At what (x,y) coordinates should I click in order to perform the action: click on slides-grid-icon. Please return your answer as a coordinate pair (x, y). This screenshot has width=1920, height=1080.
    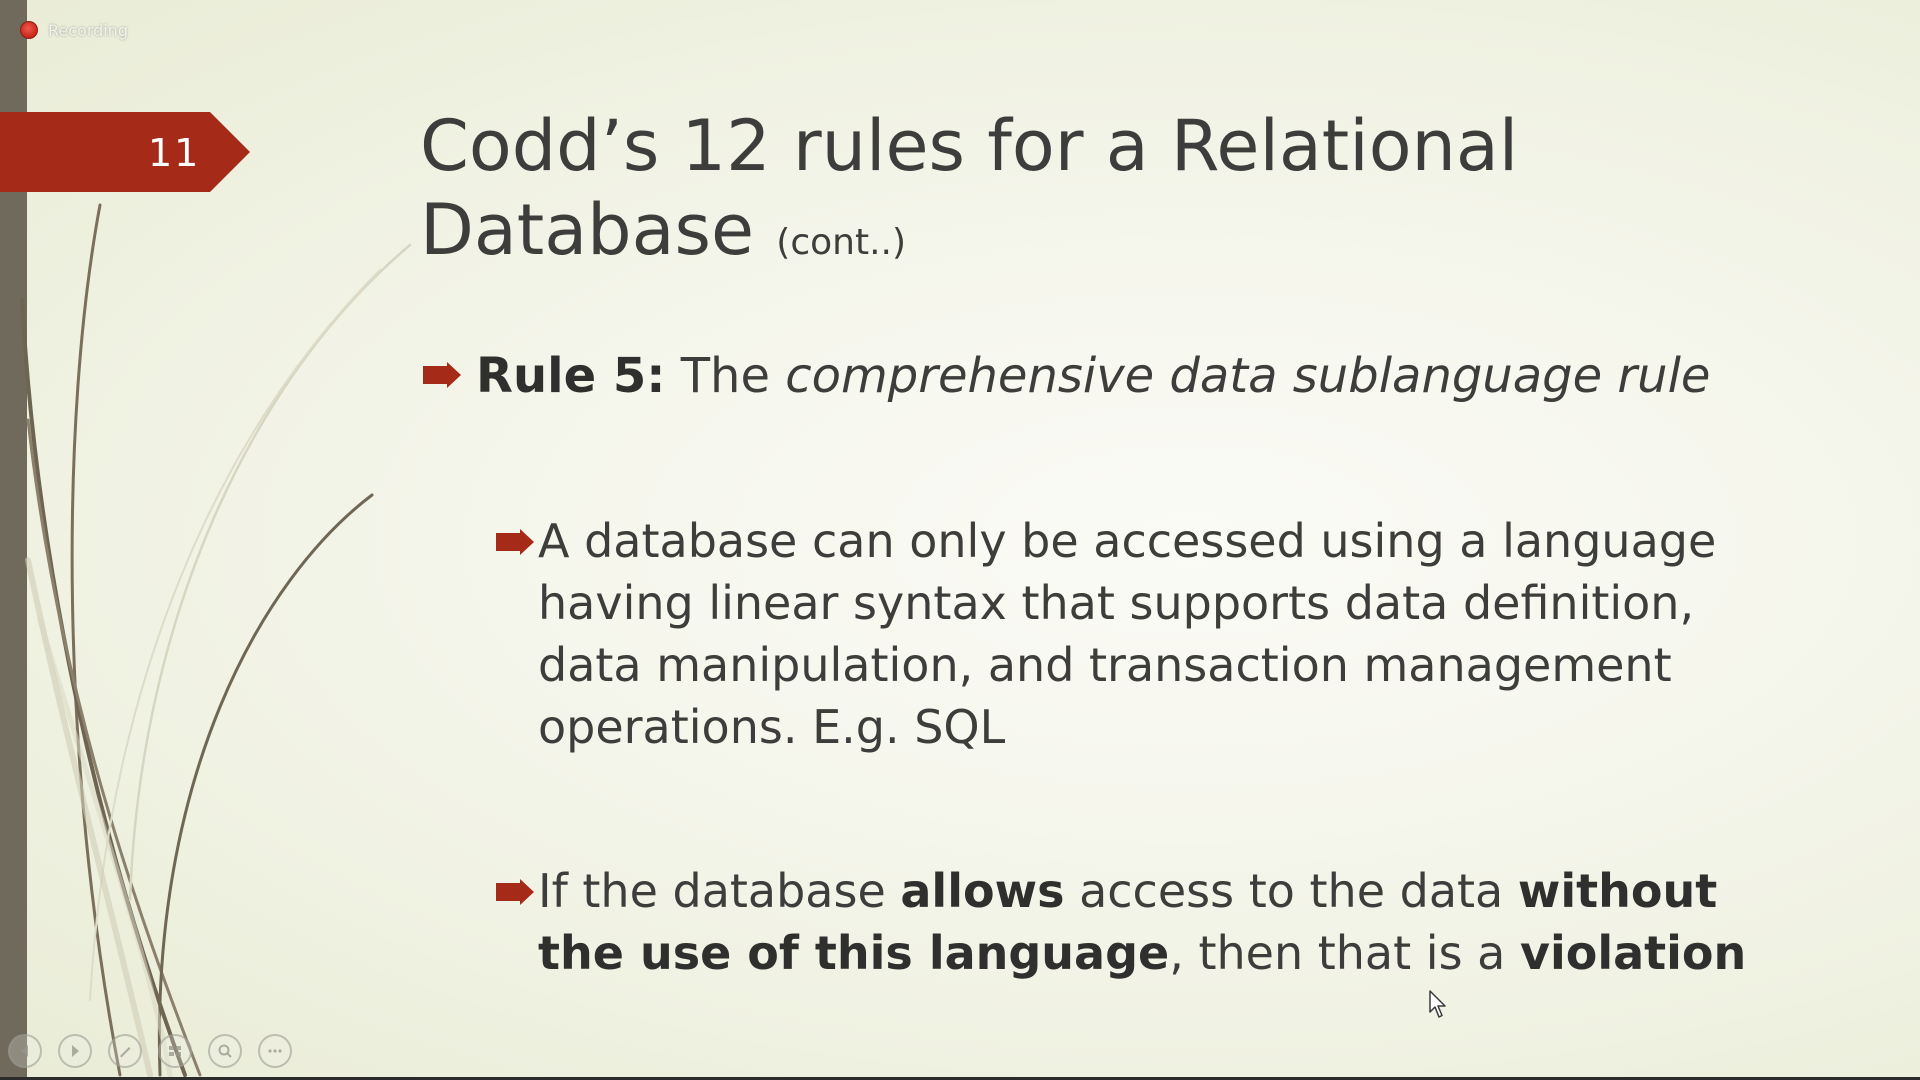
    Looking at the image, I should click on (175, 1051).